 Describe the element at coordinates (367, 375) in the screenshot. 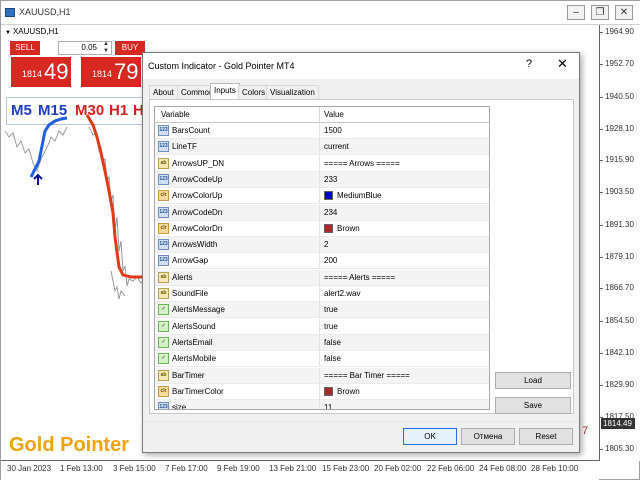

I see `param-value: ===== Bar Timer =====` at that location.